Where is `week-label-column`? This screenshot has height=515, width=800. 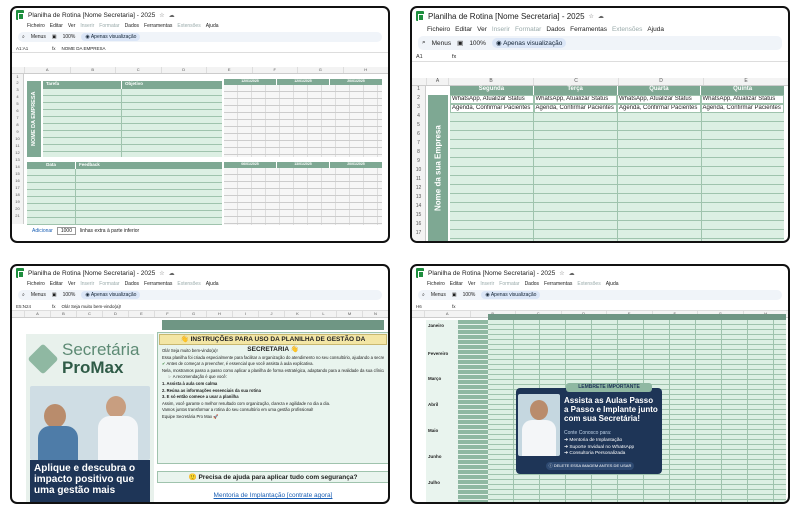
week-label-column is located at coordinates (473, 411).